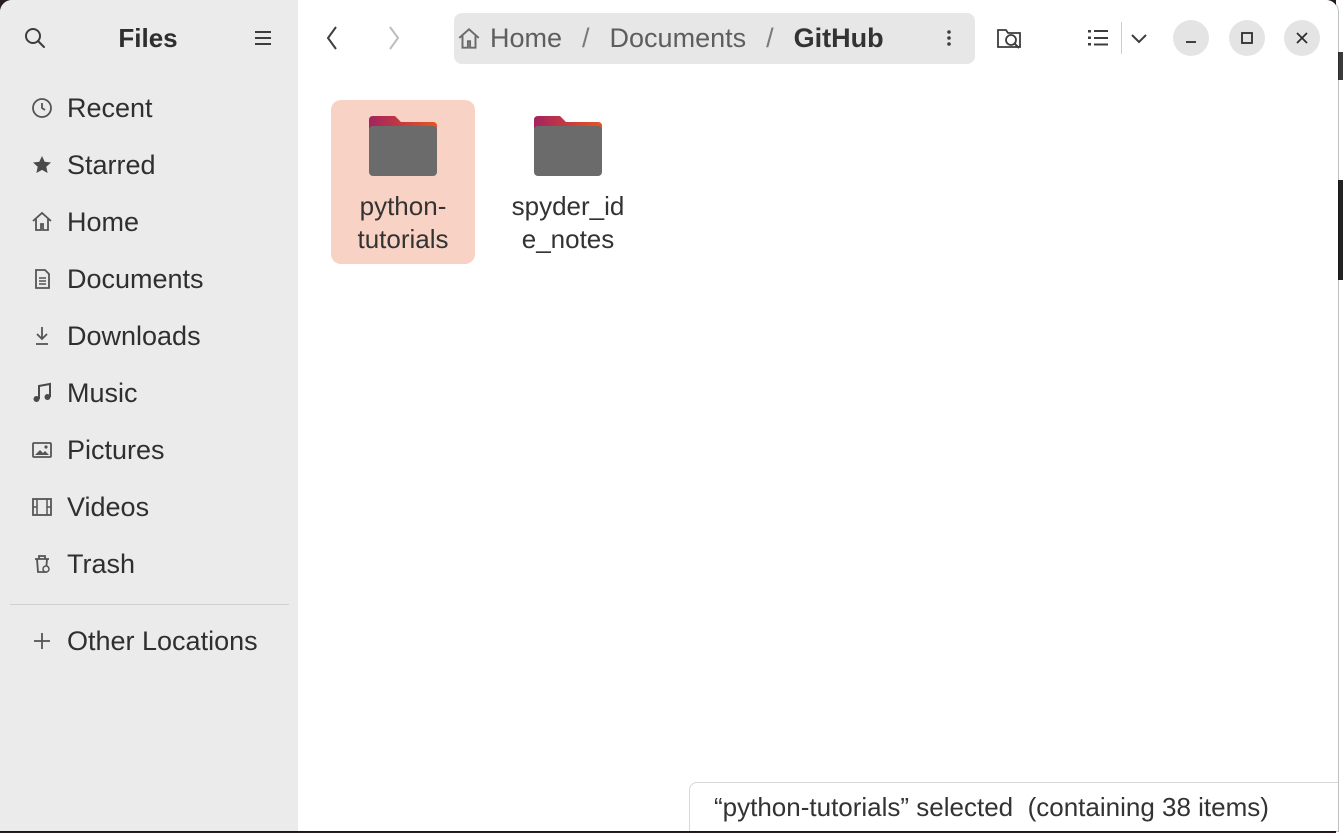  I want to click on path-options-button, so click(949, 38).